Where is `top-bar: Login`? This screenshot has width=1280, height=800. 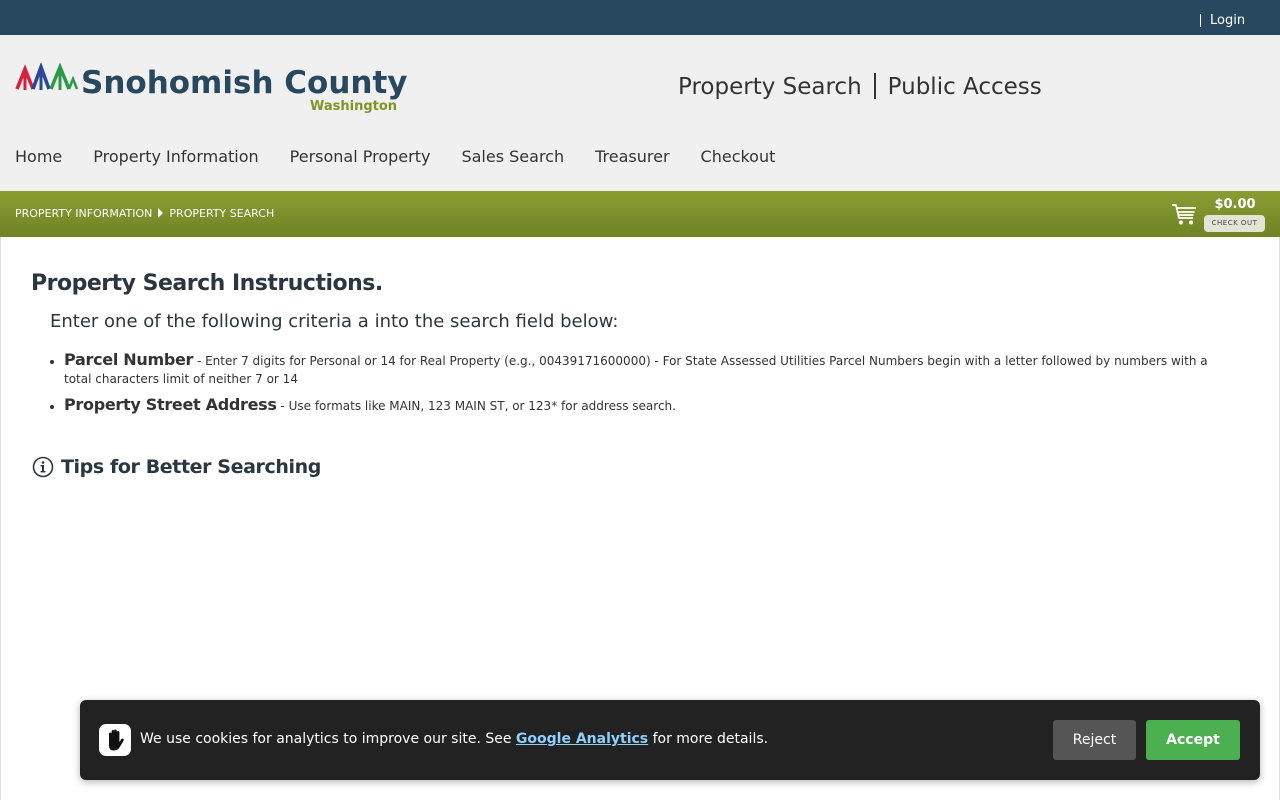
top-bar: Login is located at coordinates (640, 17).